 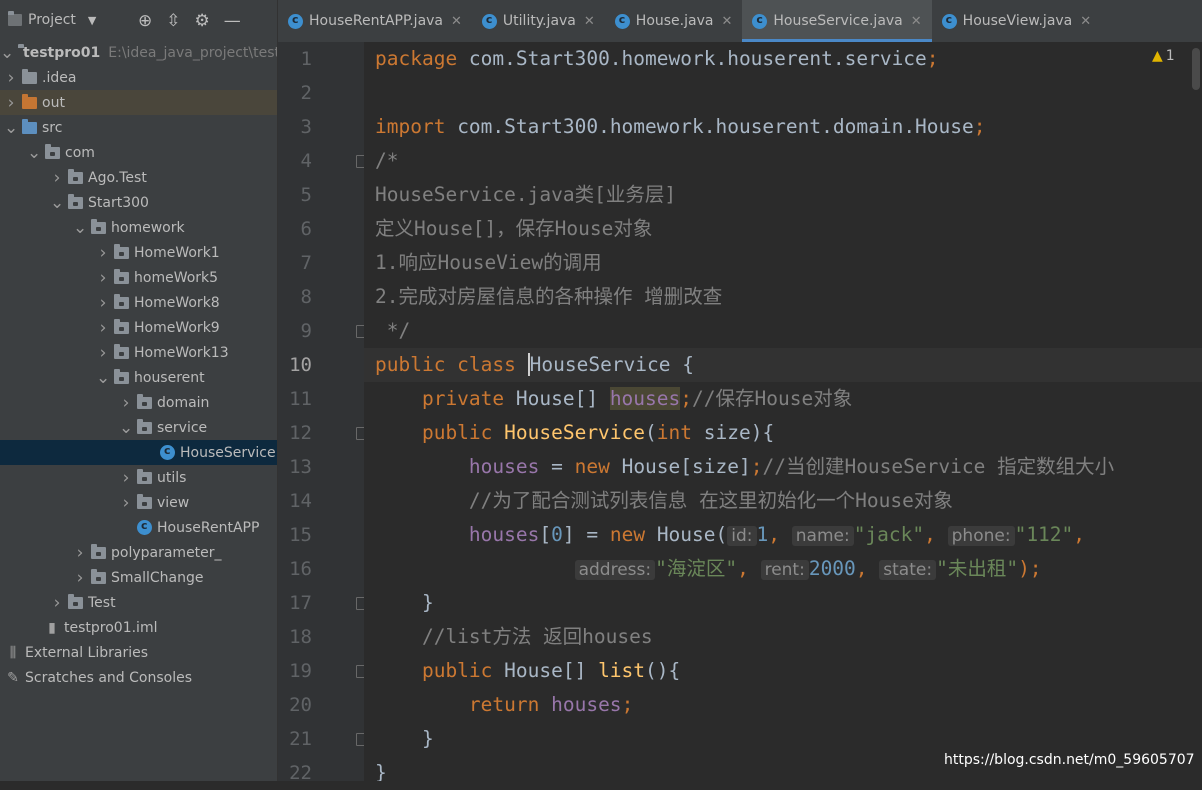 What do you see at coordinates (1196, 69) in the screenshot?
I see `scrollbar-thumb` at bounding box center [1196, 69].